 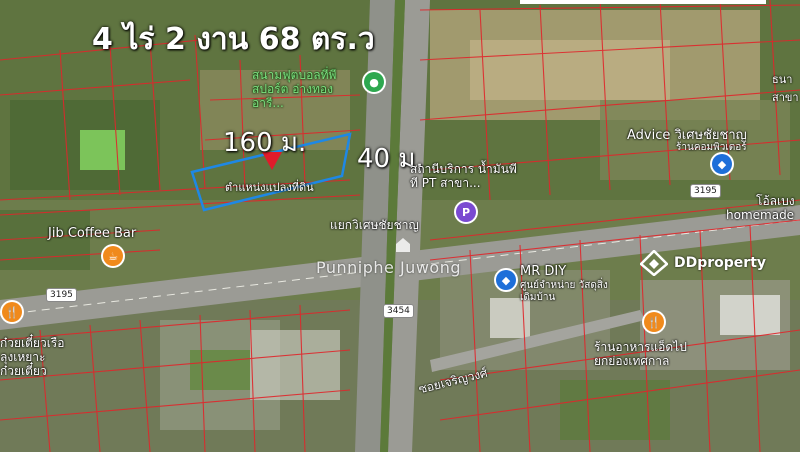 I want to click on top-edge-bar, so click(x=643, y=2).